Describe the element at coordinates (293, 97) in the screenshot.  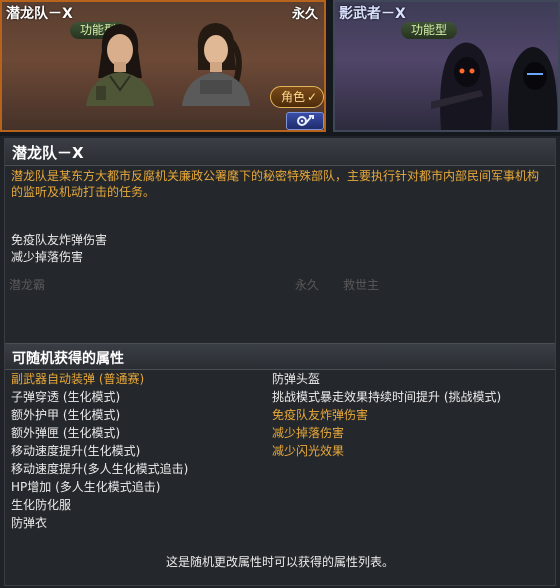
I see `role-button-label: 角色` at that location.